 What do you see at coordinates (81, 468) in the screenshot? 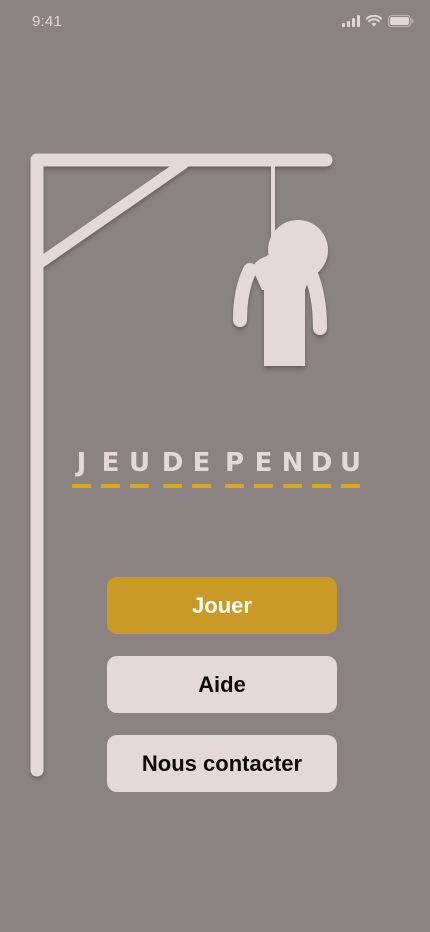
I see `title-letter: J` at bounding box center [81, 468].